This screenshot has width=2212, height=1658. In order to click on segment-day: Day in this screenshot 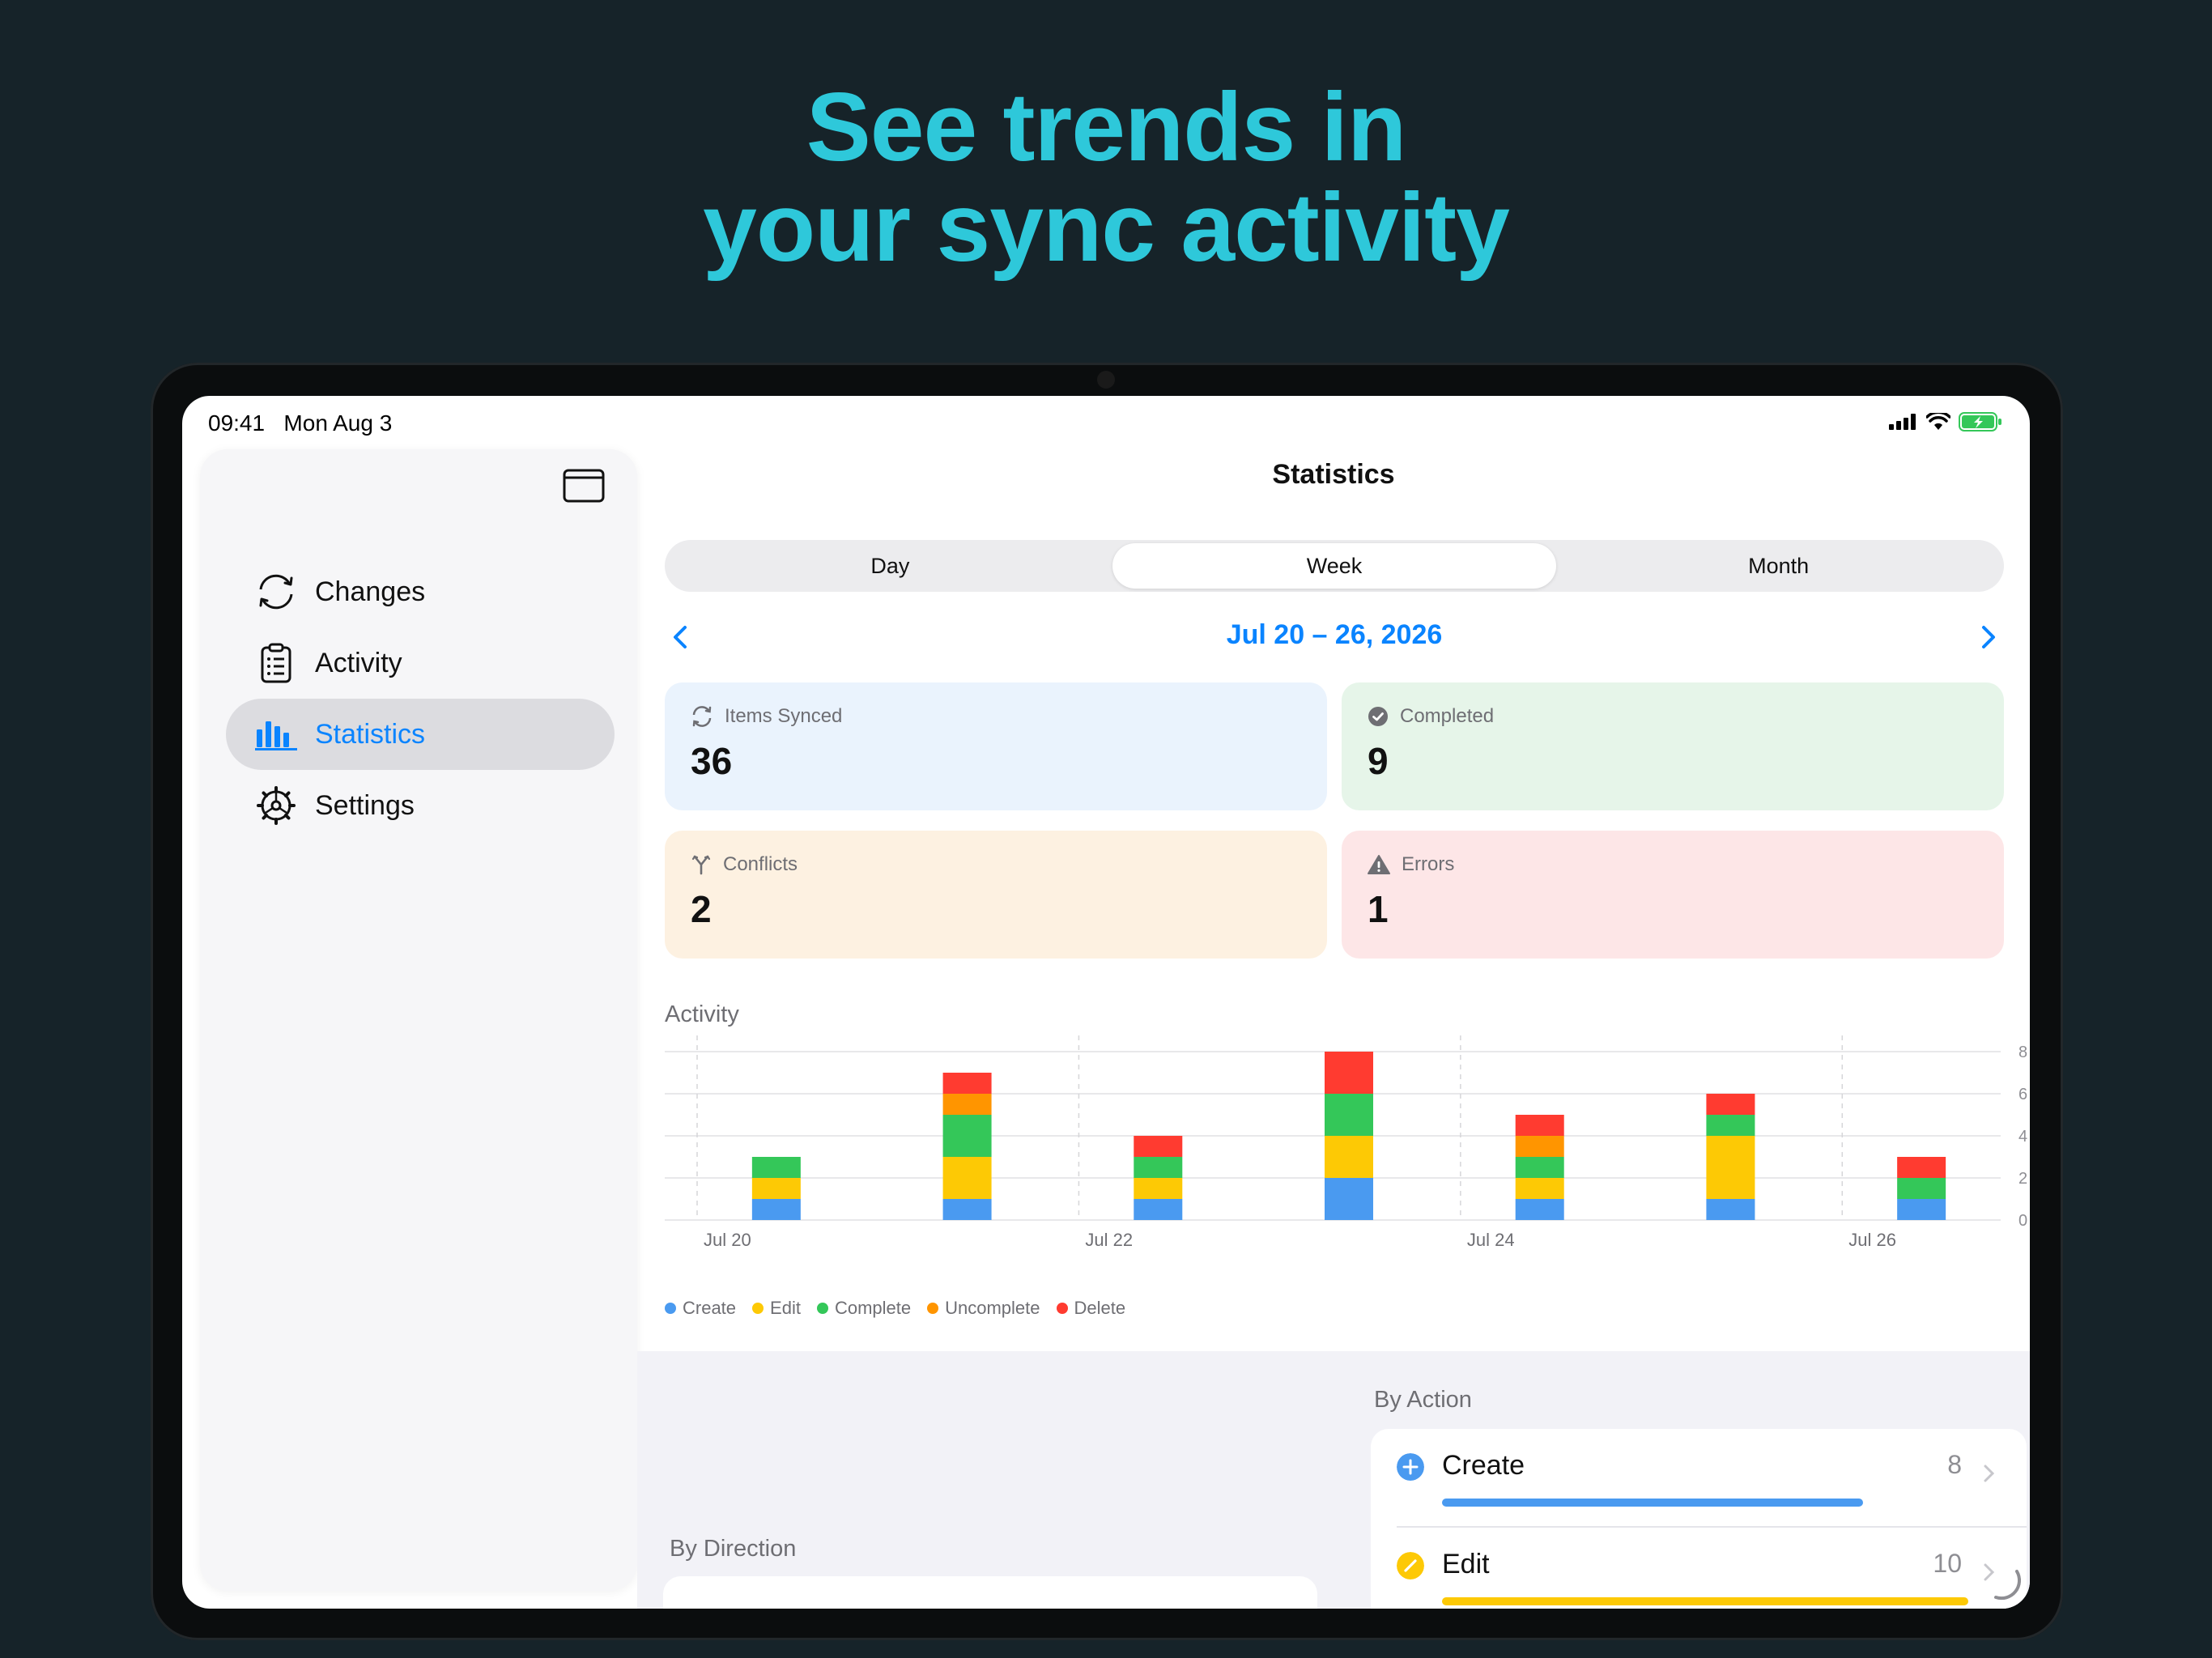, I will do `click(890, 566)`.